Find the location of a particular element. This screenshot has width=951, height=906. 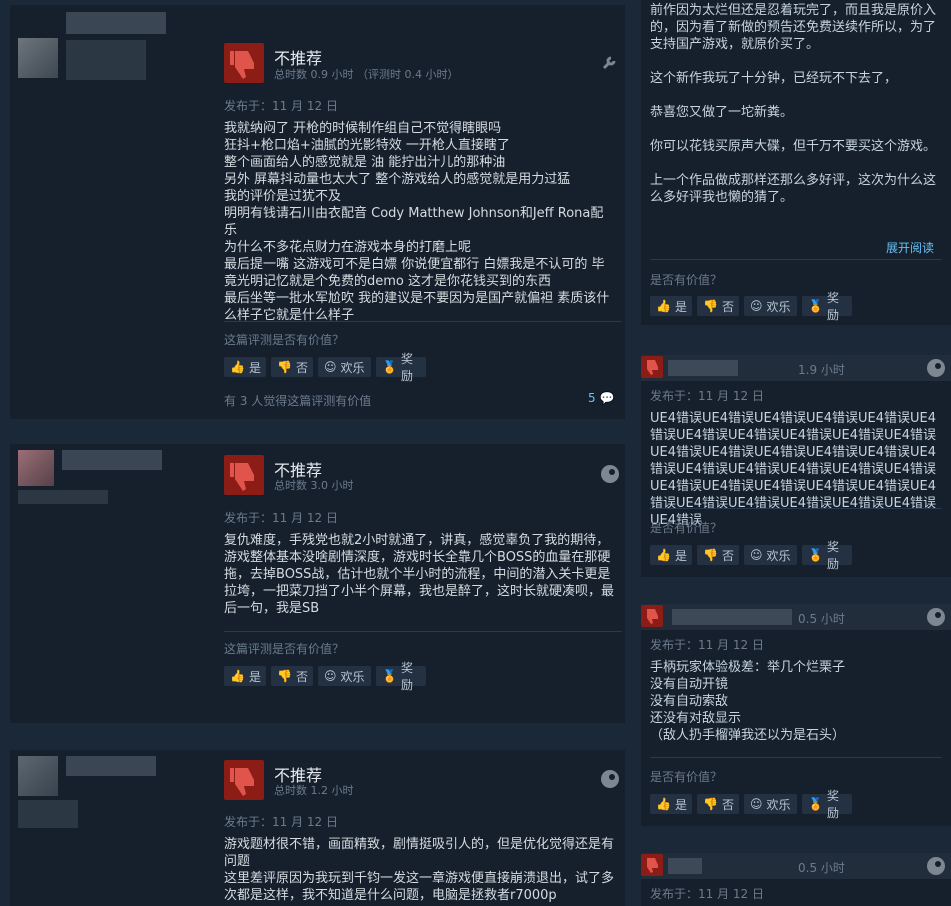

review-hours: 总时数 1.2 小时 is located at coordinates (314, 790).